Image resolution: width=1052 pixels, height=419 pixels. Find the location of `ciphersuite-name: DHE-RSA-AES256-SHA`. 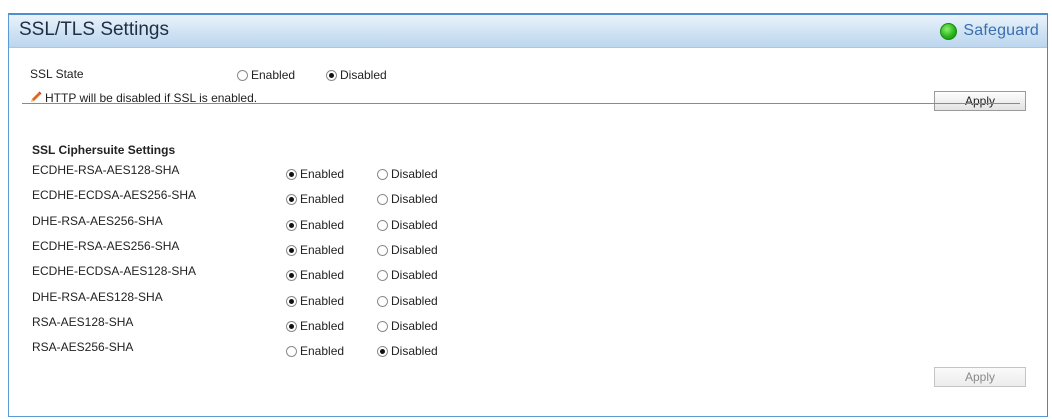

ciphersuite-name: DHE-RSA-AES256-SHA is located at coordinates (97, 221).